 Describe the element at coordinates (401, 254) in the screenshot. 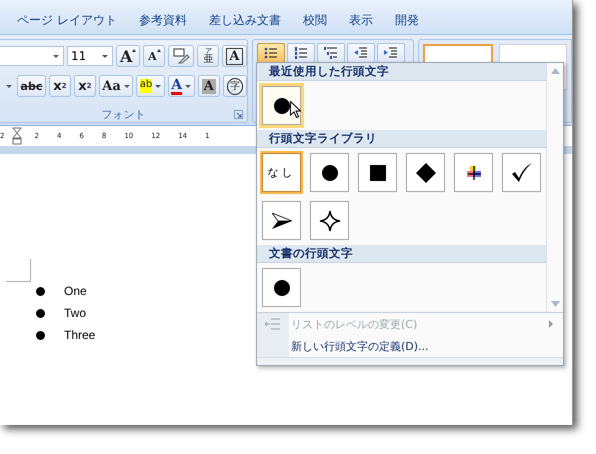

I see `section-header: 文書の行頭文字` at that location.